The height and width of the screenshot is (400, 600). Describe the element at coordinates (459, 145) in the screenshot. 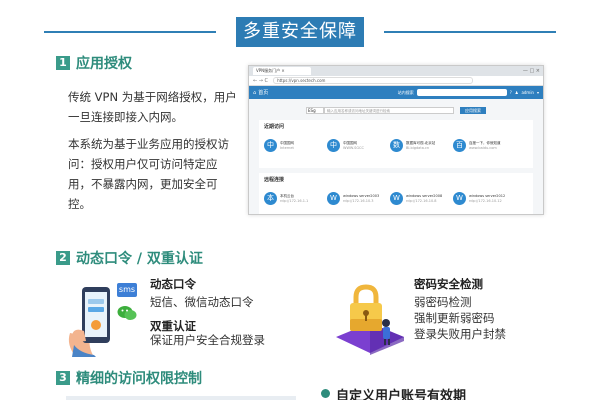

I see `app-icon: 百` at that location.